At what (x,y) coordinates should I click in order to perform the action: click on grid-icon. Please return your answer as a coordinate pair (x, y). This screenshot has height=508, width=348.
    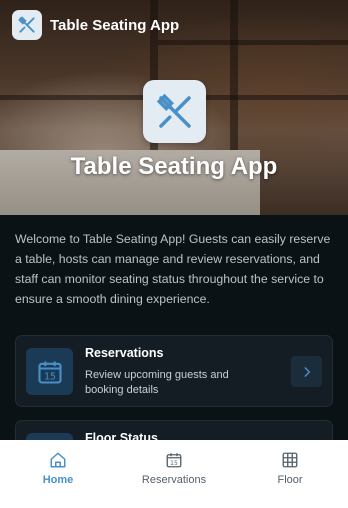
    Looking at the image, I should click on (290, 460).